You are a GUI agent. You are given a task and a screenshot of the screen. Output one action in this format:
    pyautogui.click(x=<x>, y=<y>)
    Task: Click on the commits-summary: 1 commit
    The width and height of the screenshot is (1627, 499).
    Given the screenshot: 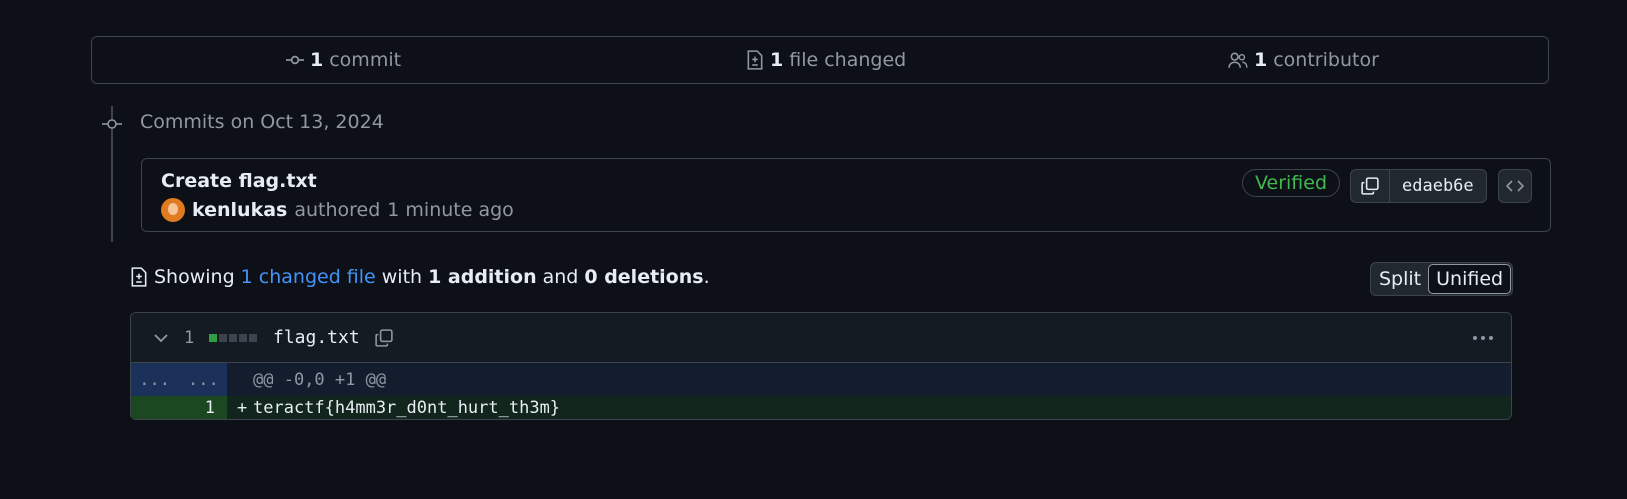 What is the action you would take?
    pyautogui.click(x=343, y=60)
    